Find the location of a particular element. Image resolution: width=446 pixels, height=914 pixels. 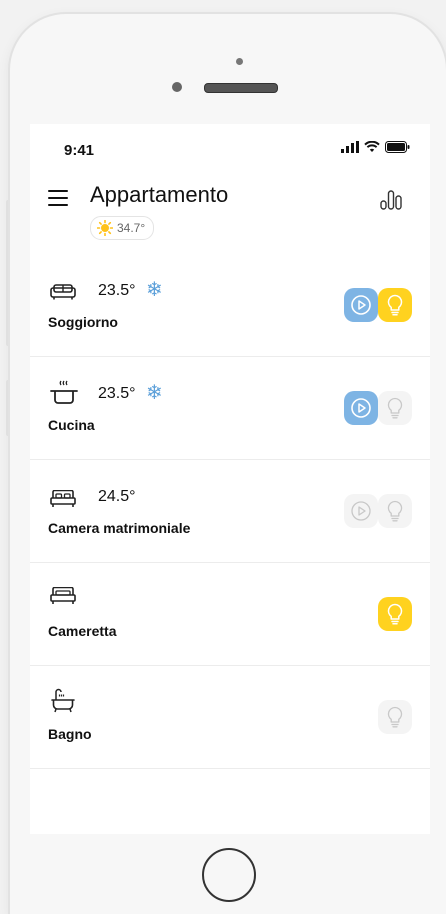

room-row-camera-matrimoniale: 24.5° Camera matrimoniale is located at coordinates (230, 511).